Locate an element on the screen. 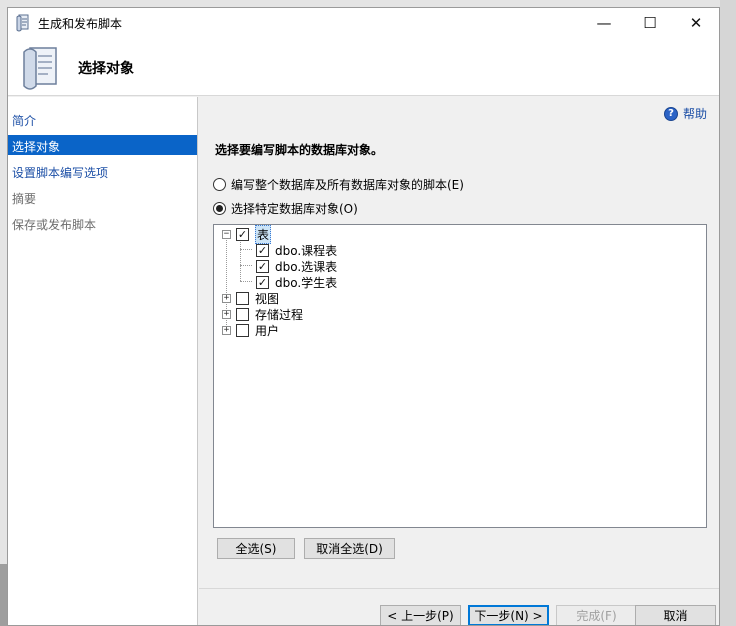 This screenshot has width=736, height=626. tree-node-label: 表 is located at coordinates (263, 234).